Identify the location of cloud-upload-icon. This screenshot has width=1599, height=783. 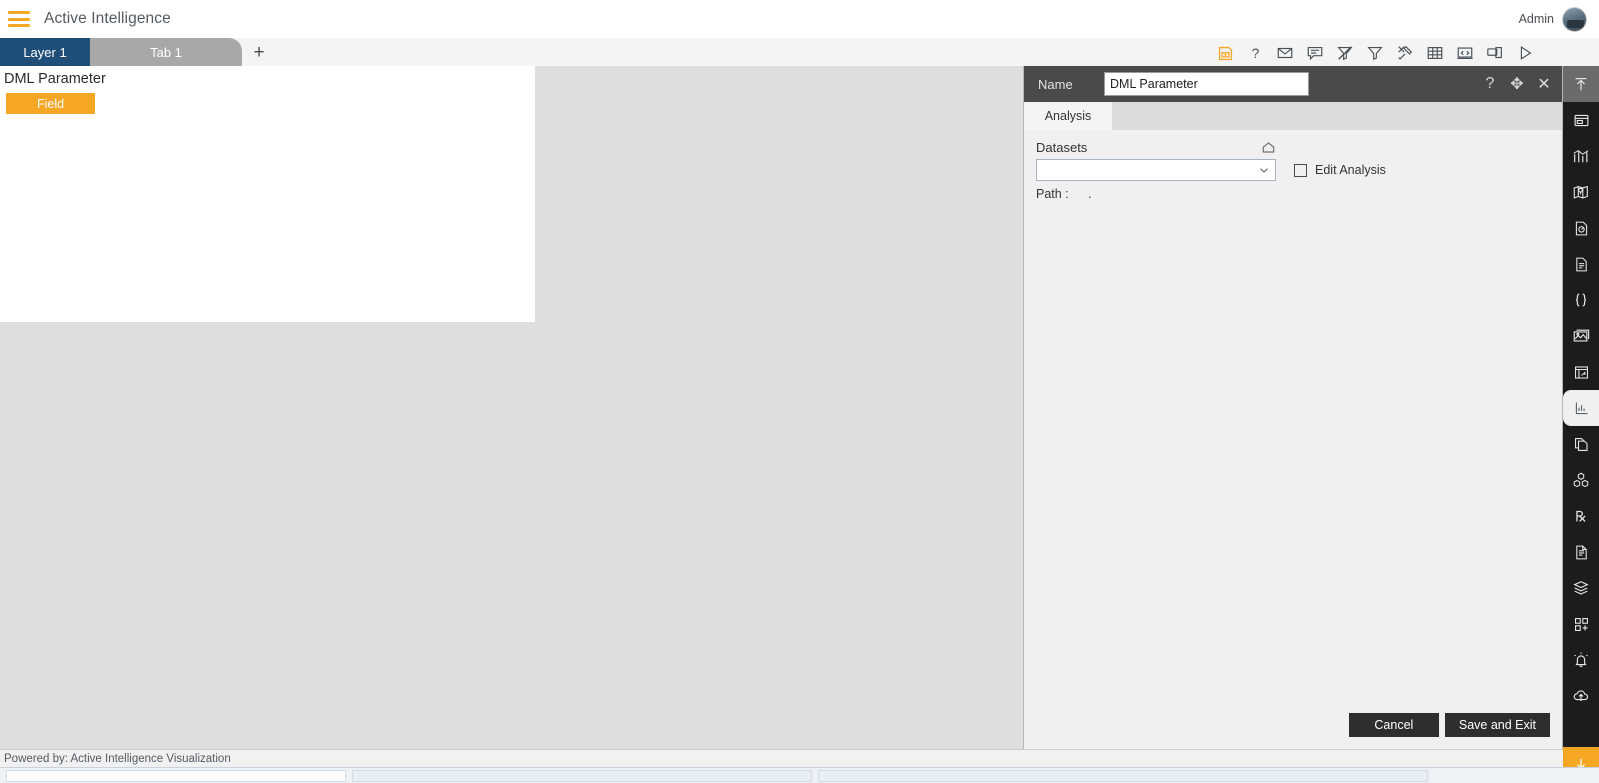
(1581, 696).